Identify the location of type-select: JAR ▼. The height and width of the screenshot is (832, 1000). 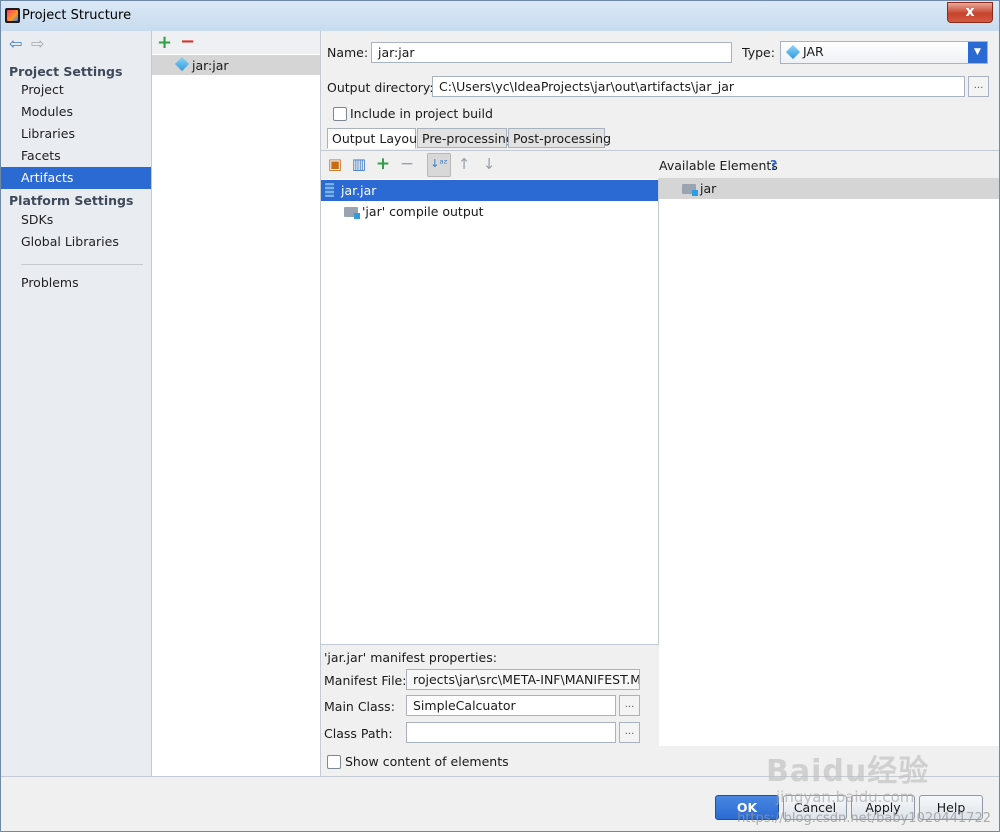
(884, 52).